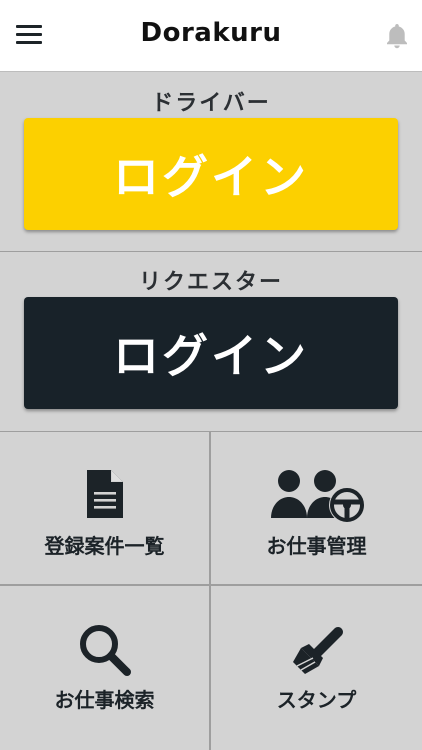  What do you see at coordinates (104, 546) in the screenshot?
I see `registered-jobs-label: 登録案件一覧` at bounding box center [104, 546].